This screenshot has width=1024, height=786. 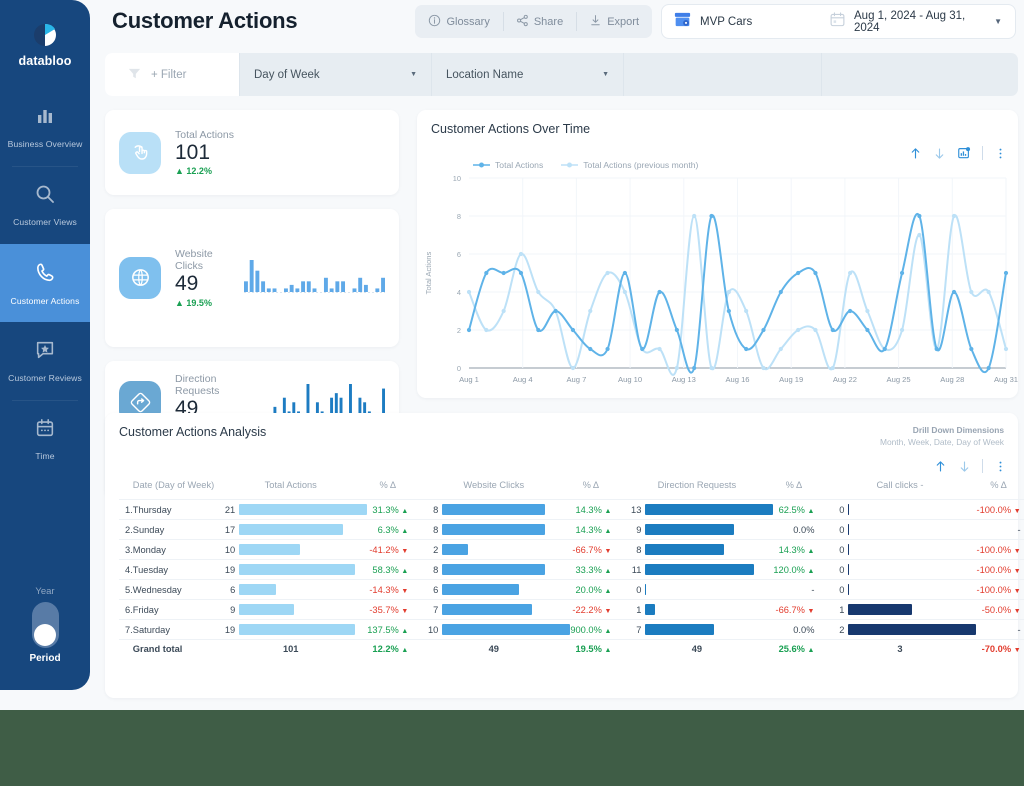 I want to click on share-button: Share, so click(x=539, y=21).